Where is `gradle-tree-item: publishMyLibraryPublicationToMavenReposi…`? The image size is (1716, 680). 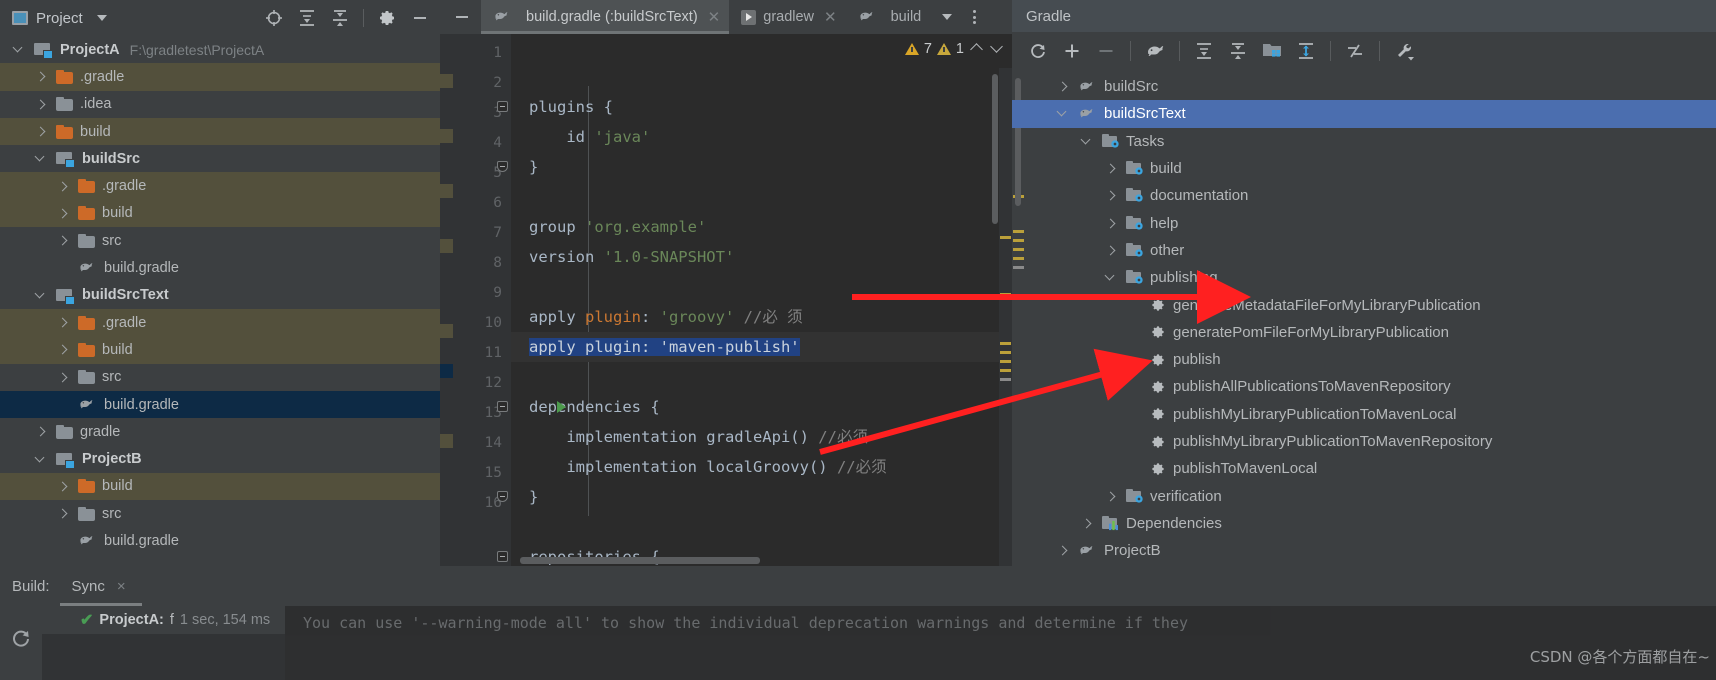
gradle-tree-item: publishMyLibraryPublicationToMavenReposi… is located at coordinates (1364, 441).